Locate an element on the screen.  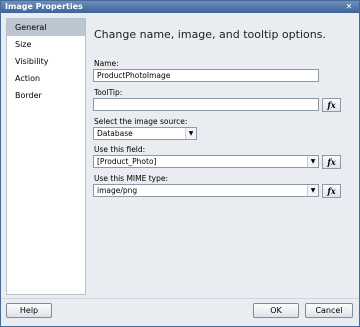
field-expression-button: fx is located at coordinates (331, 162).